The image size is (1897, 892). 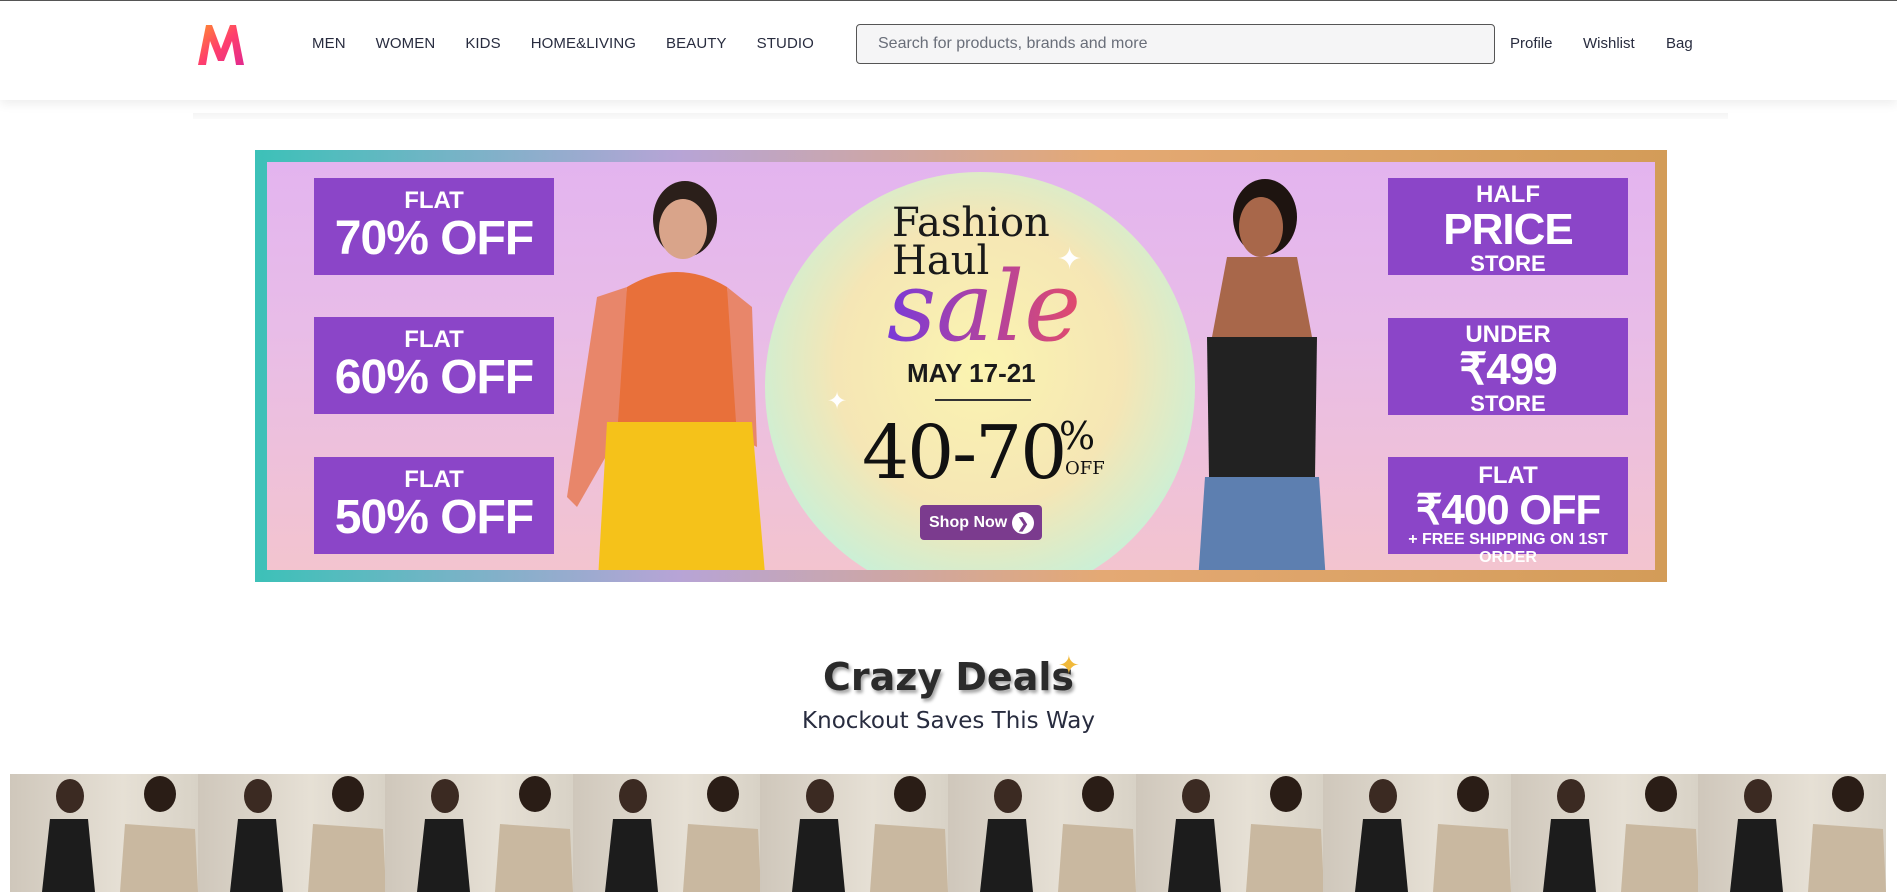 I want to click on search-input, so click(x=1175, y=44).